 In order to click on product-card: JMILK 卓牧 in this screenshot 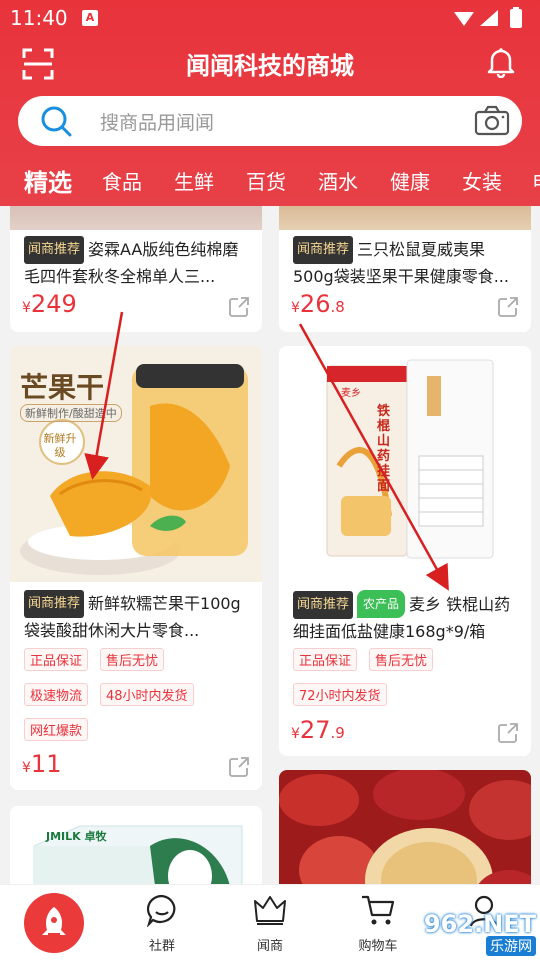, I will do `click(136, 845)`.